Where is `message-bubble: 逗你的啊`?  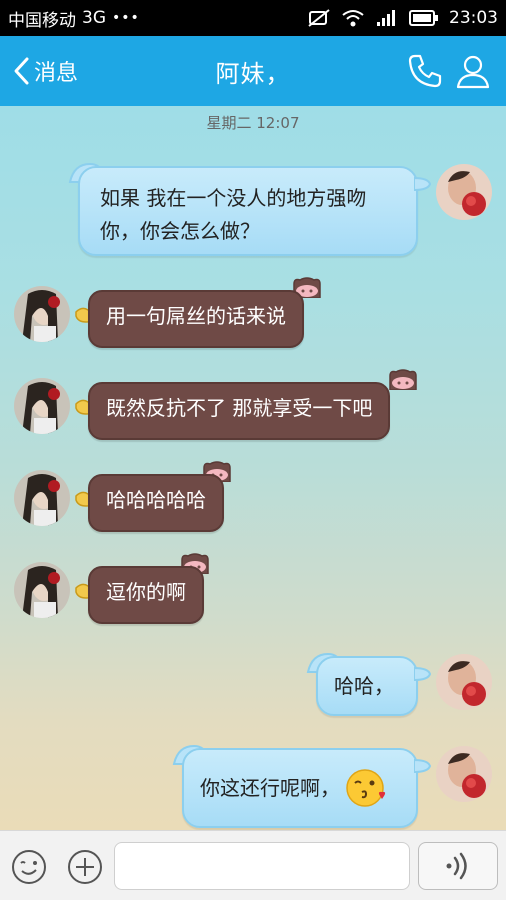 message-bubble: 逗你的啊 is located at coordinates (146, 595).